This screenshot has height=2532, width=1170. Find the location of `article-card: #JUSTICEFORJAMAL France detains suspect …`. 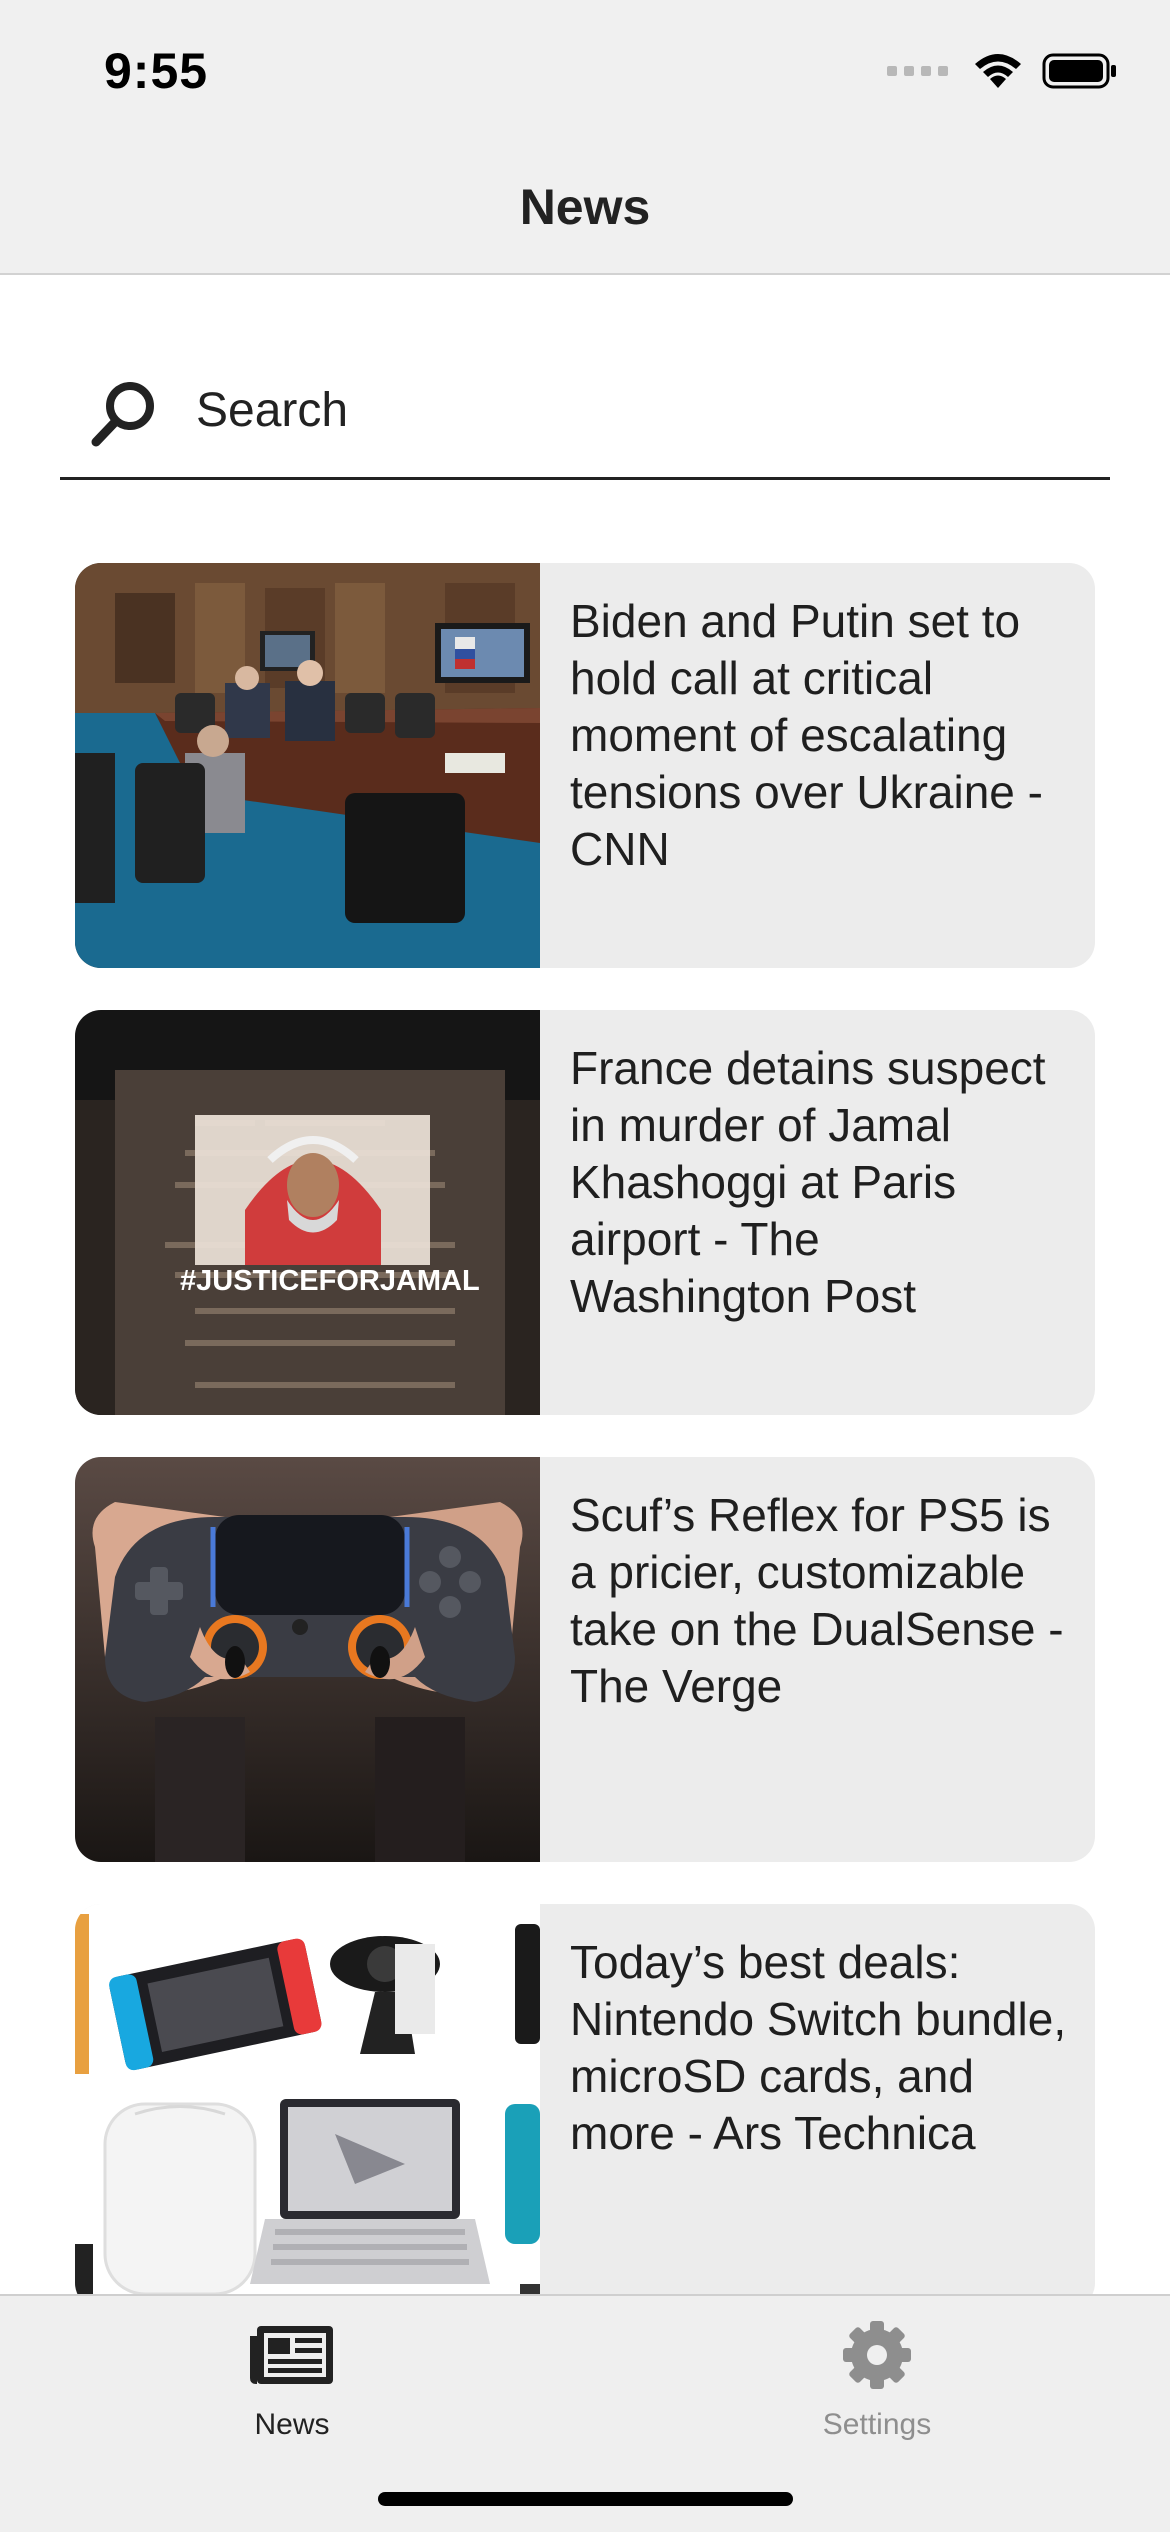

article-card: #JUSTICEFORJAMAL France detains suspect … is located at coordinates (585, 1212).